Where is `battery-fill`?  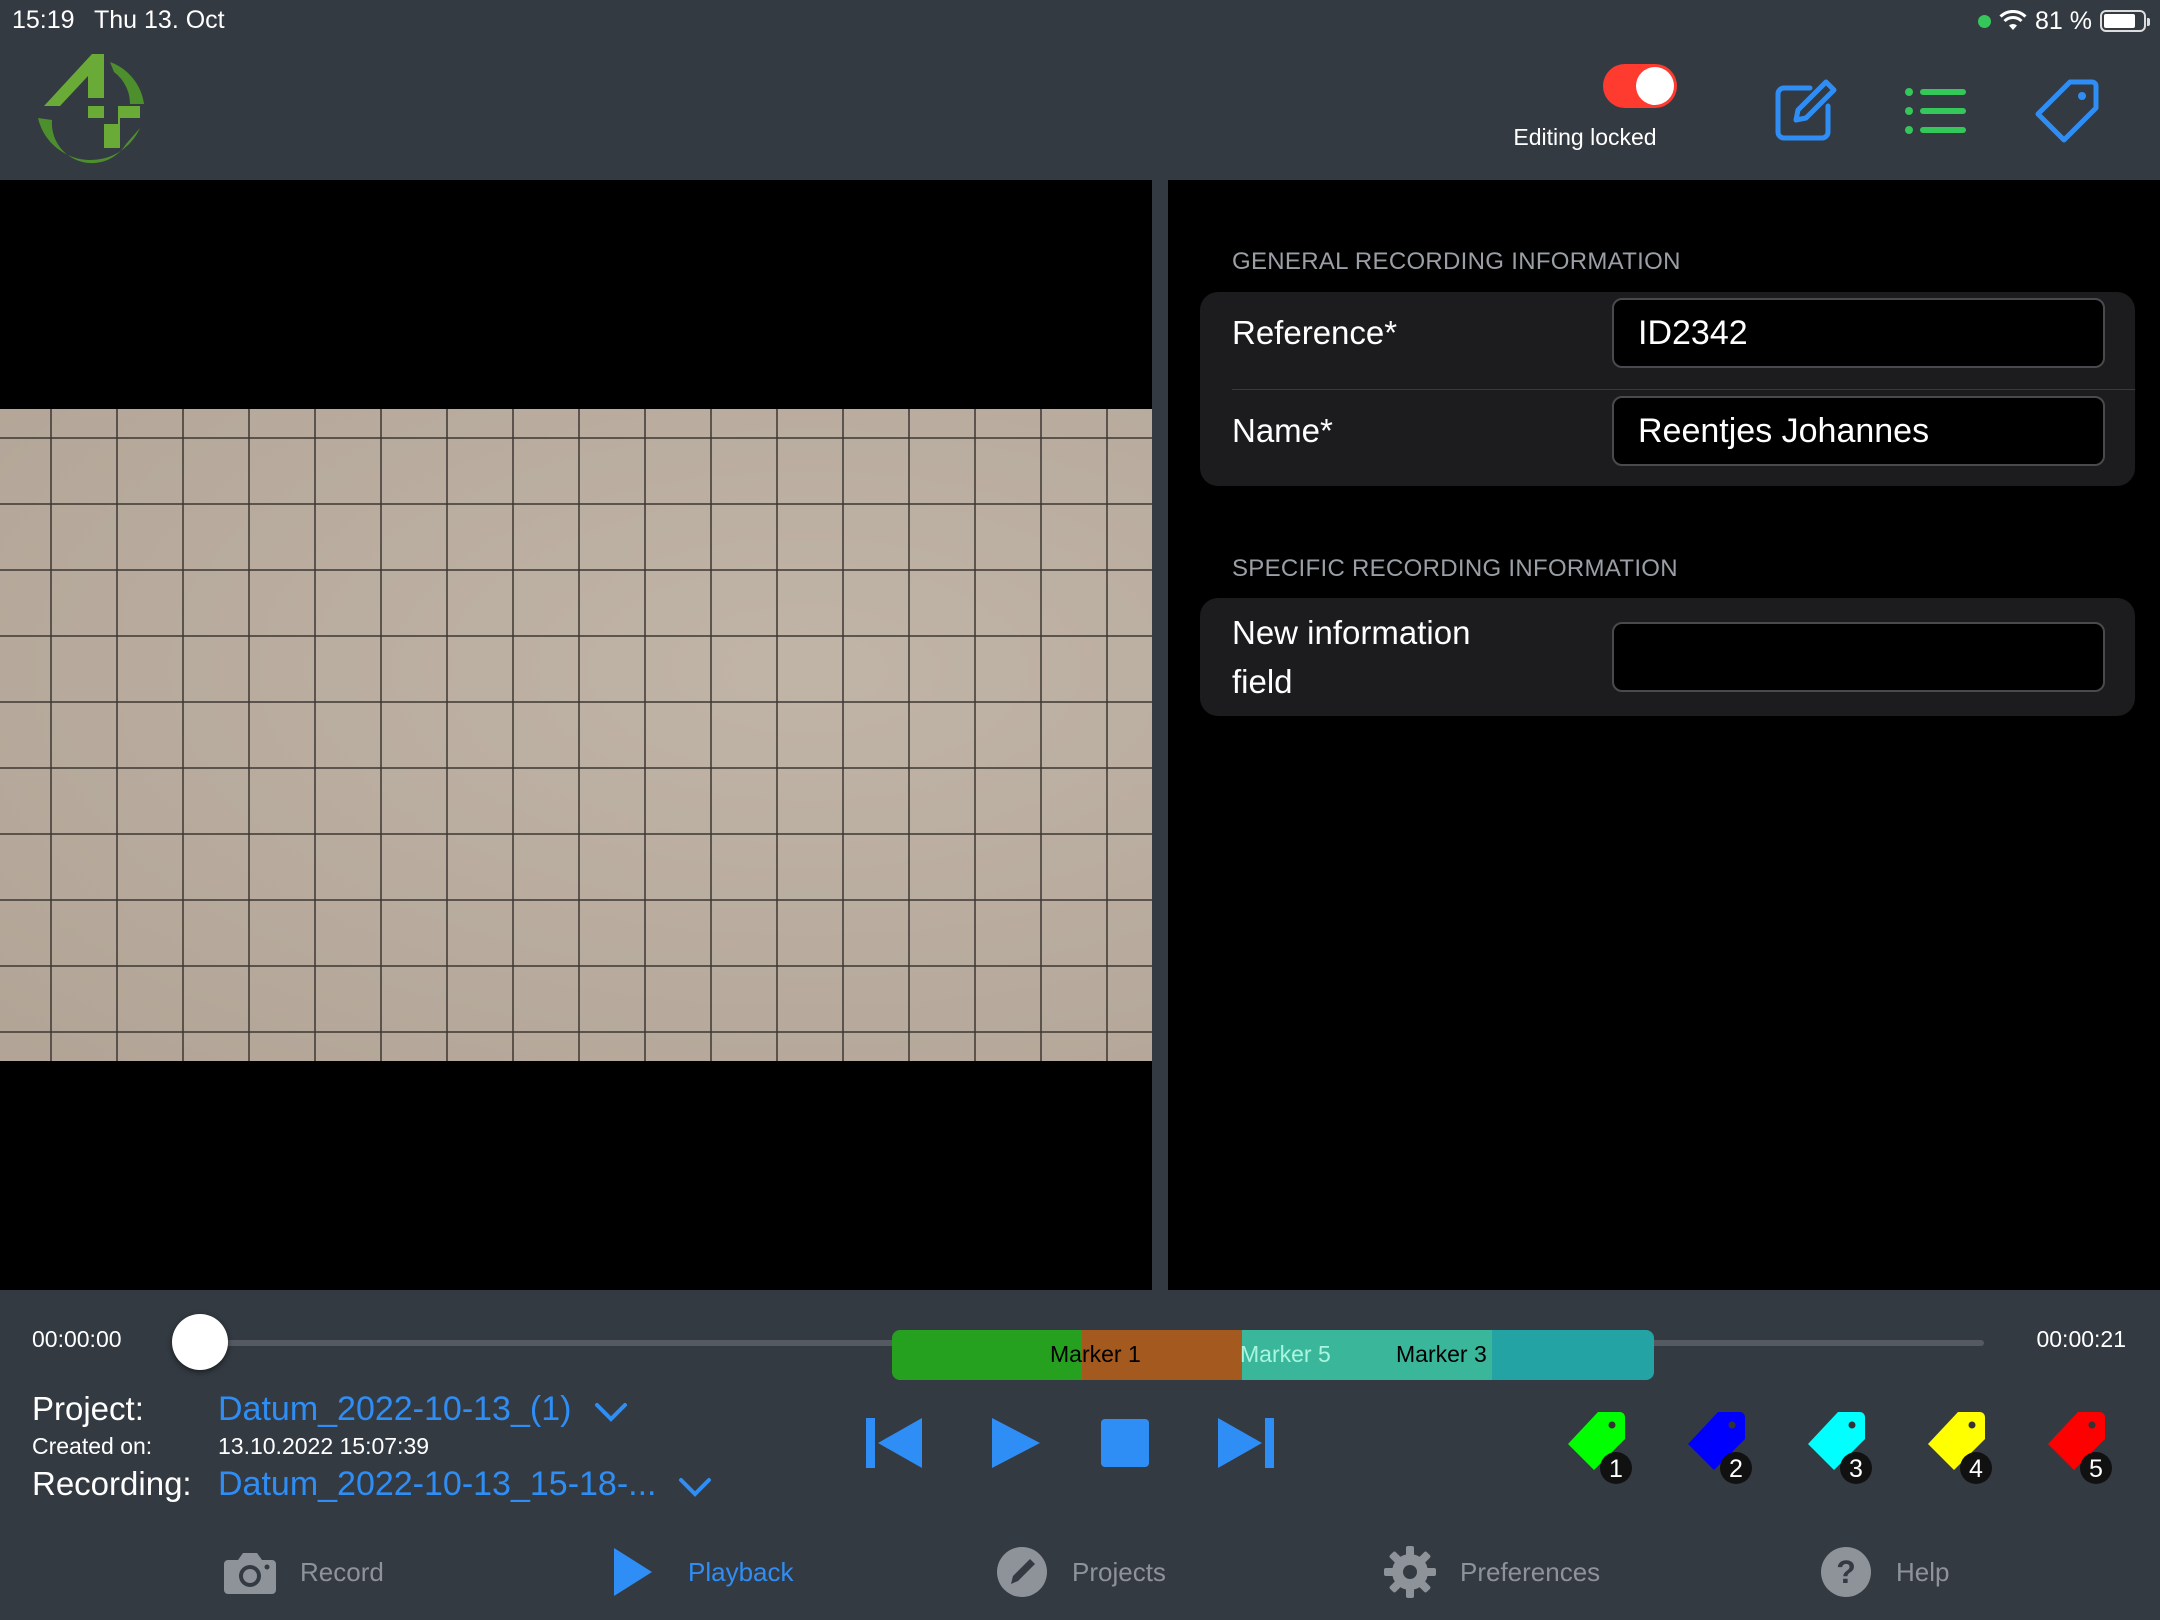
battery-fill is located at coordinates (2119, 21).